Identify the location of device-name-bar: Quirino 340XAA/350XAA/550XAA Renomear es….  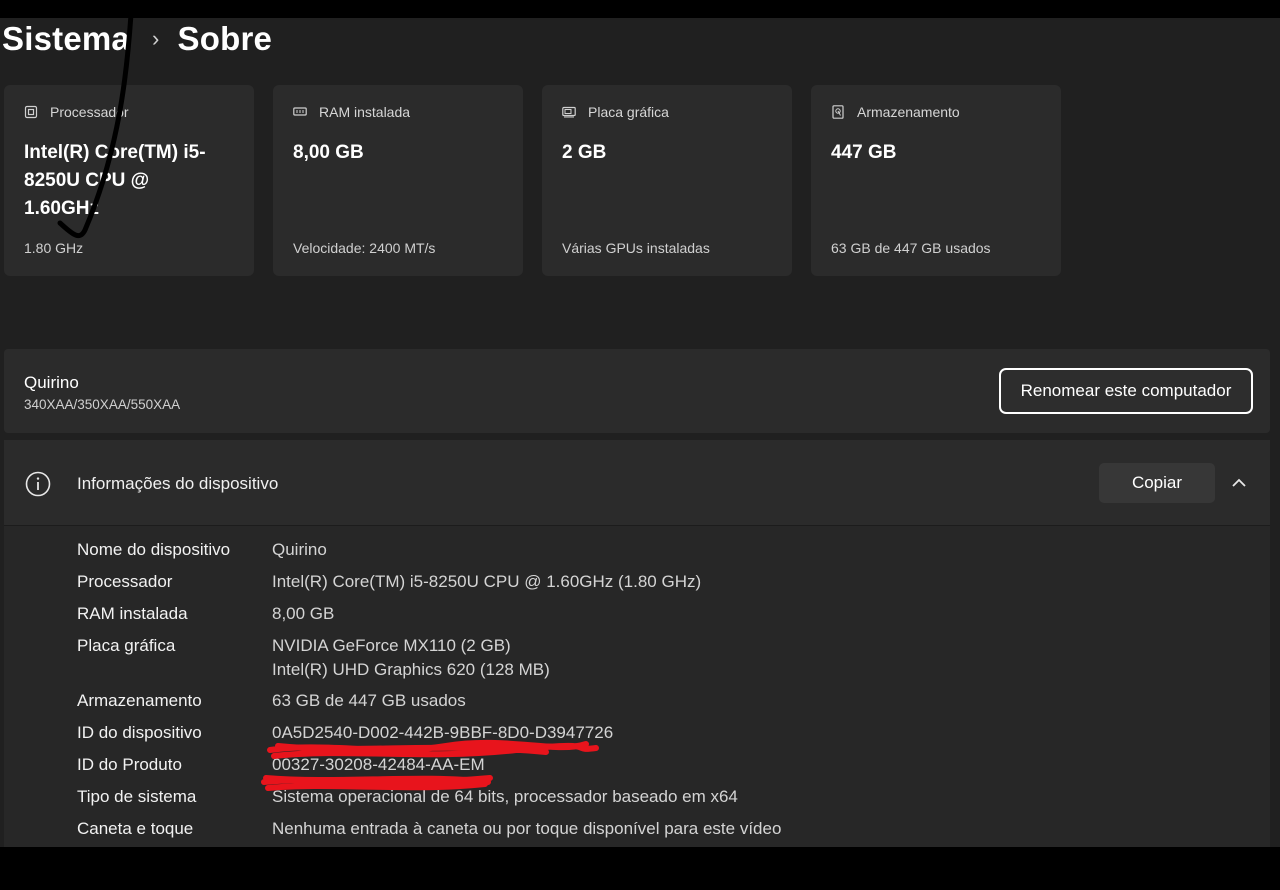
(637, 391).